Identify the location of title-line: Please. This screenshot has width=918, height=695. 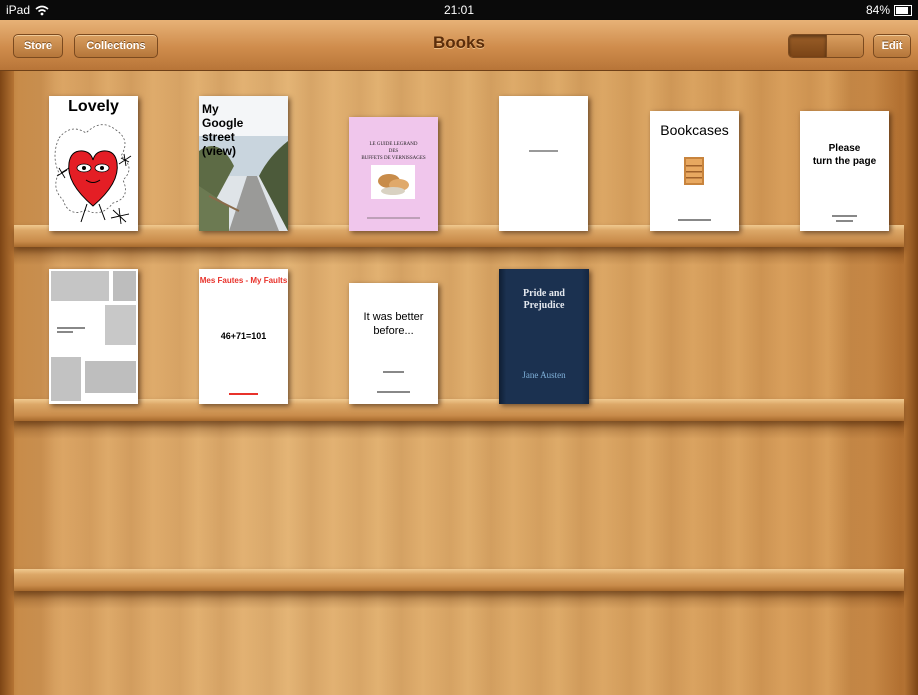
(844, 148).